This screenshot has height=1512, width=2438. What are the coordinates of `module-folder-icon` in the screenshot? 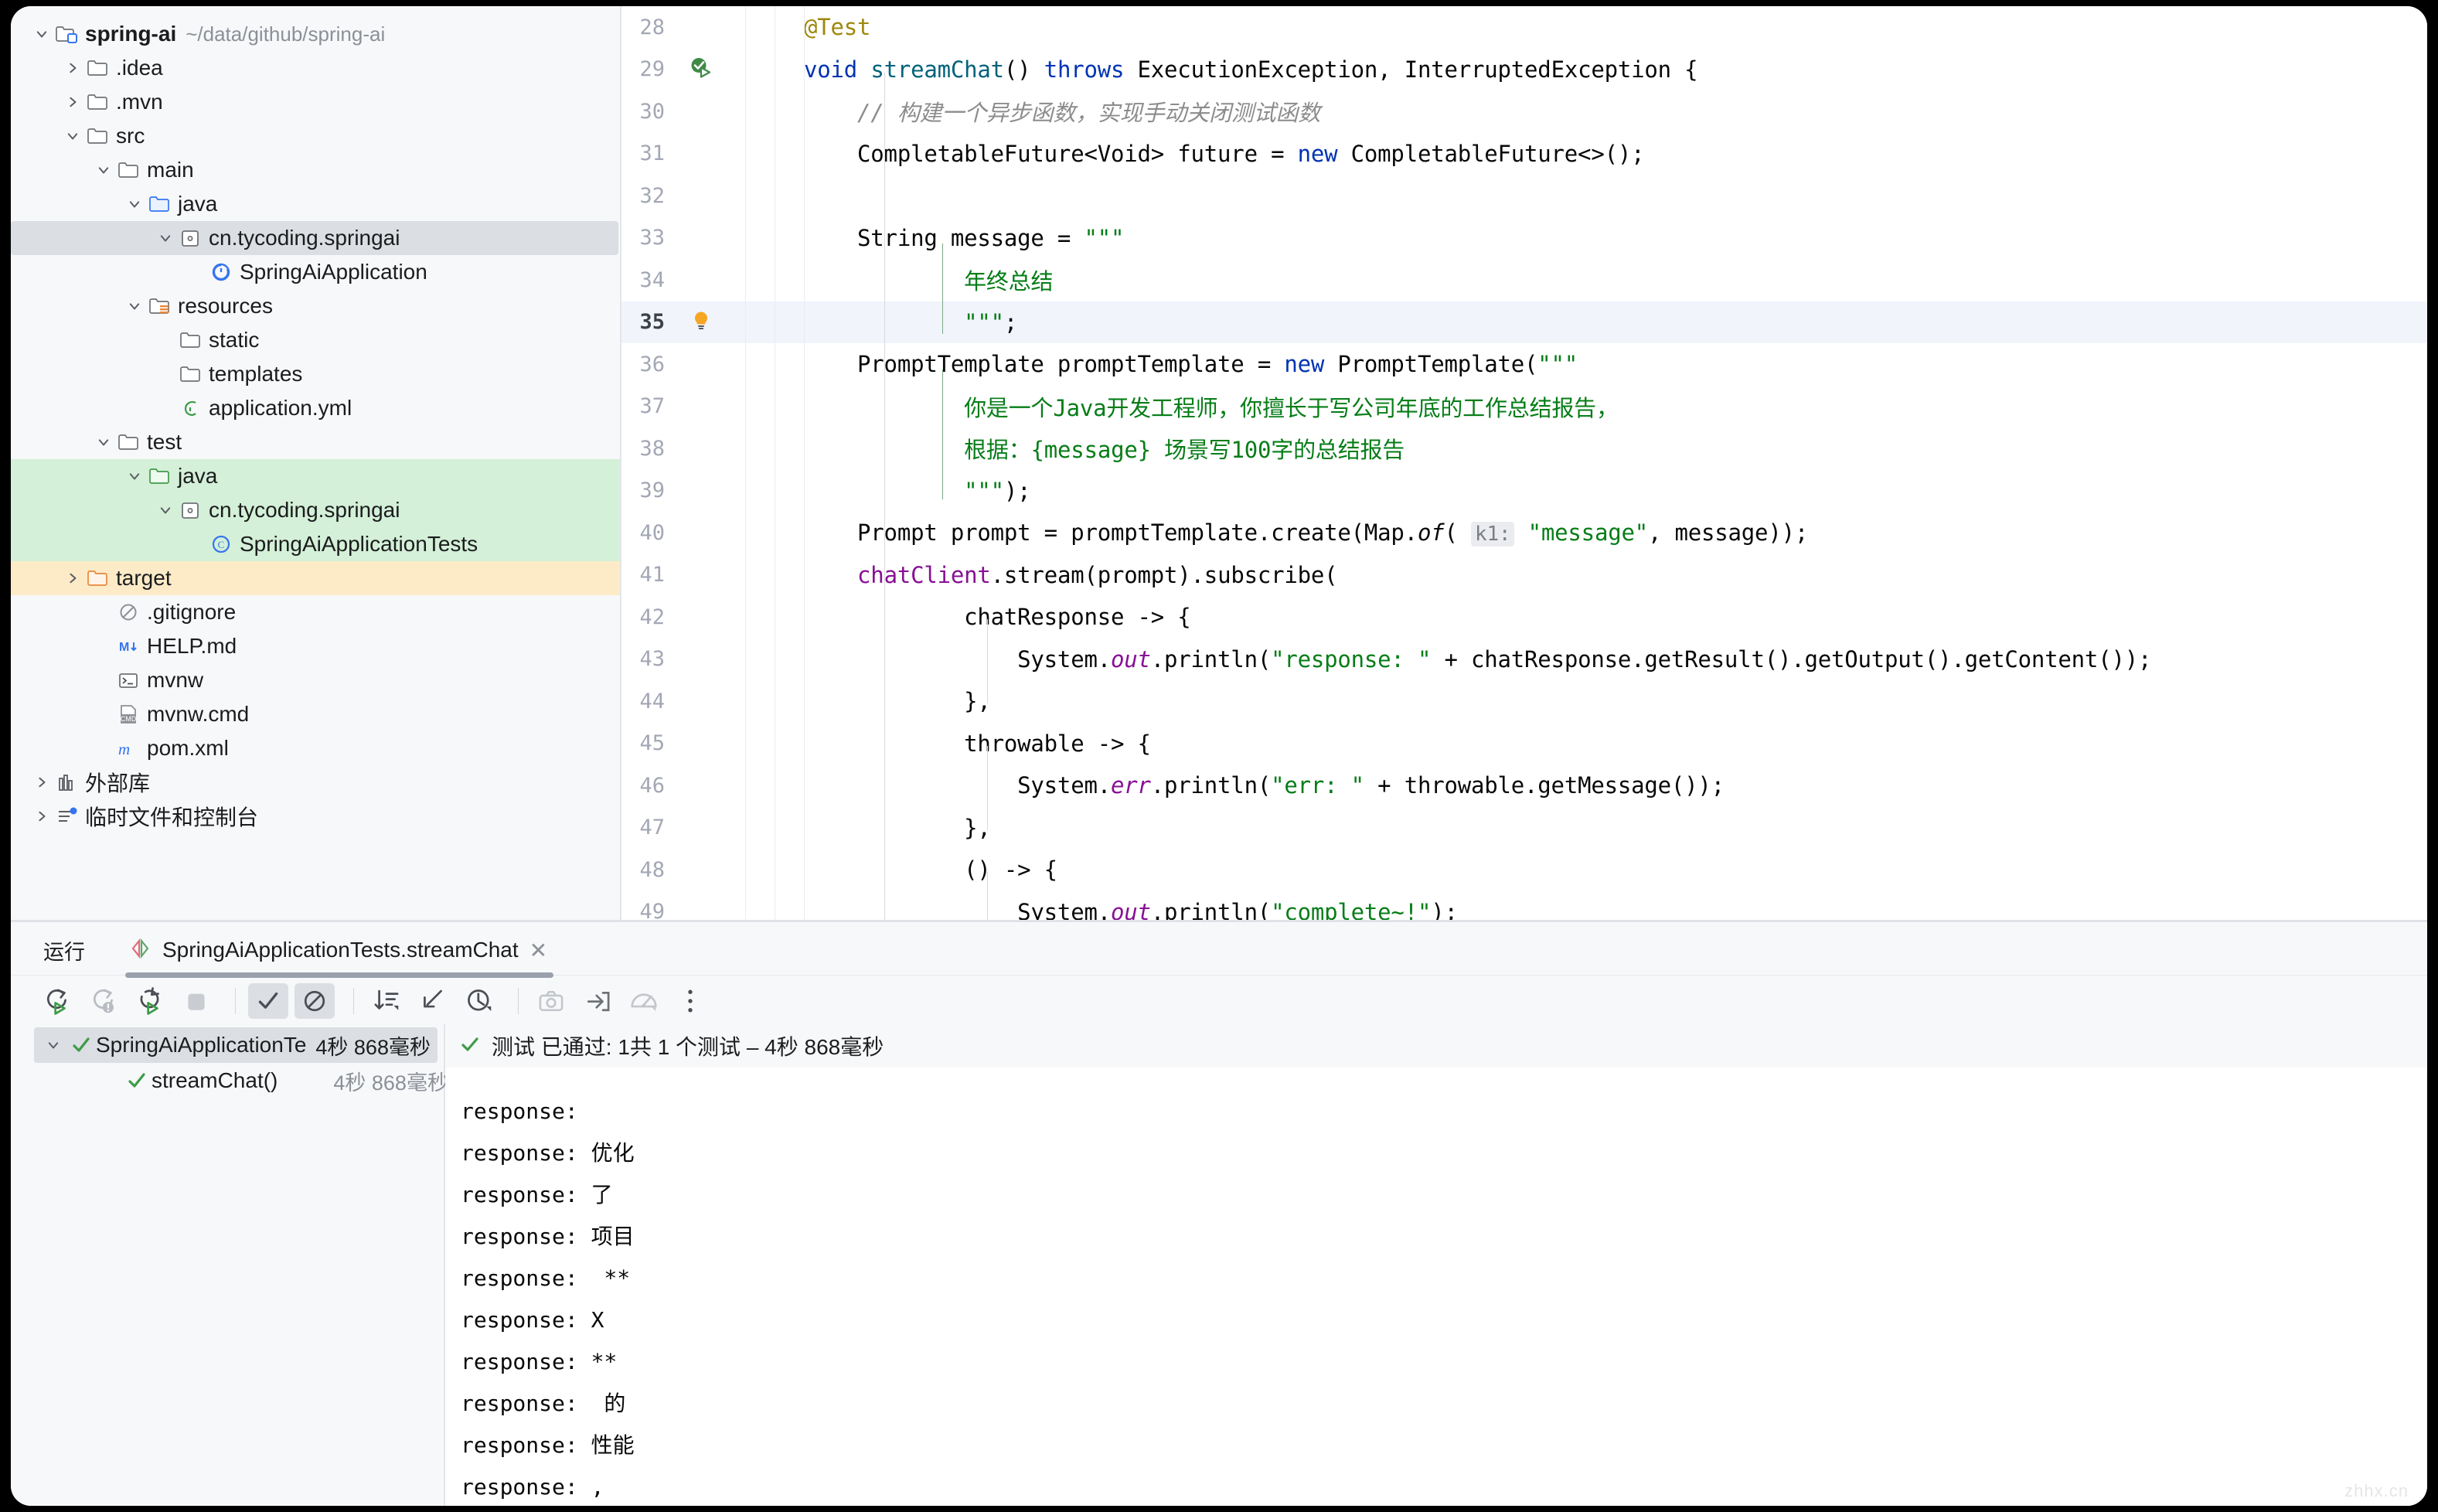 It's located at (66, 34).